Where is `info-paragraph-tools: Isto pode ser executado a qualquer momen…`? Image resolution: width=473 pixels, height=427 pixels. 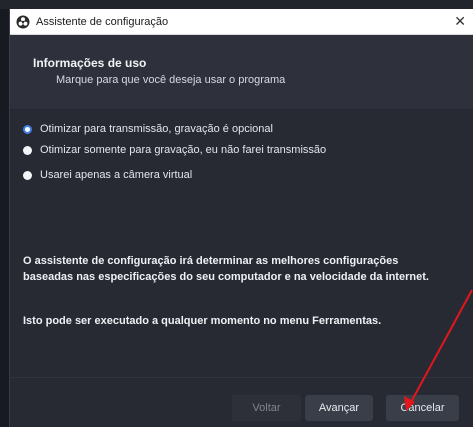 info-paragraph-tools: Isto pode ser executado a qualquer momen… is located at coordinates (202, 321).